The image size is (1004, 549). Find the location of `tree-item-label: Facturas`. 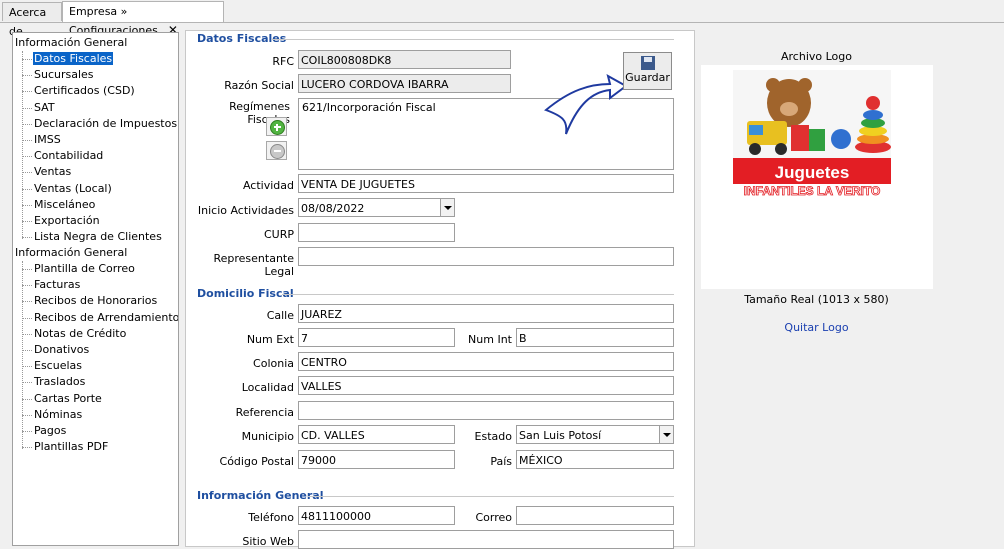

tree-item-label: Facturas is located at coordinates (57, 285).